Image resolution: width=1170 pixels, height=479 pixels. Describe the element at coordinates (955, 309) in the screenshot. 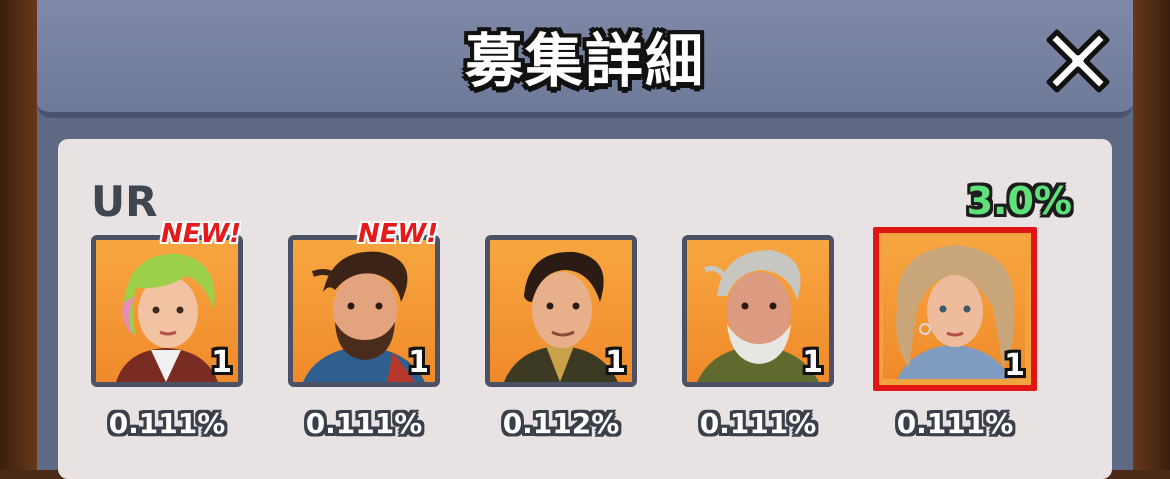

I see `hero-card-selected: 1` at that location.